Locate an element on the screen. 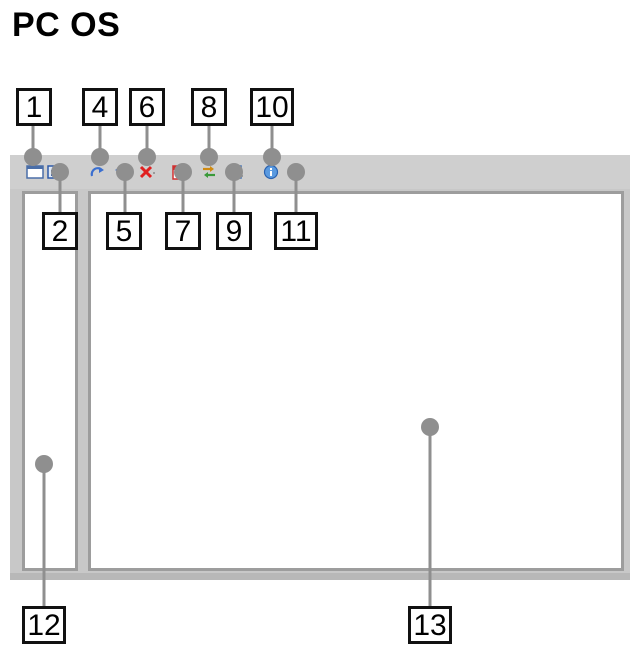 Image resolution: width=637 pixels, height=648 pixels. callout-7: 7 is located at coordinates (183, 231).